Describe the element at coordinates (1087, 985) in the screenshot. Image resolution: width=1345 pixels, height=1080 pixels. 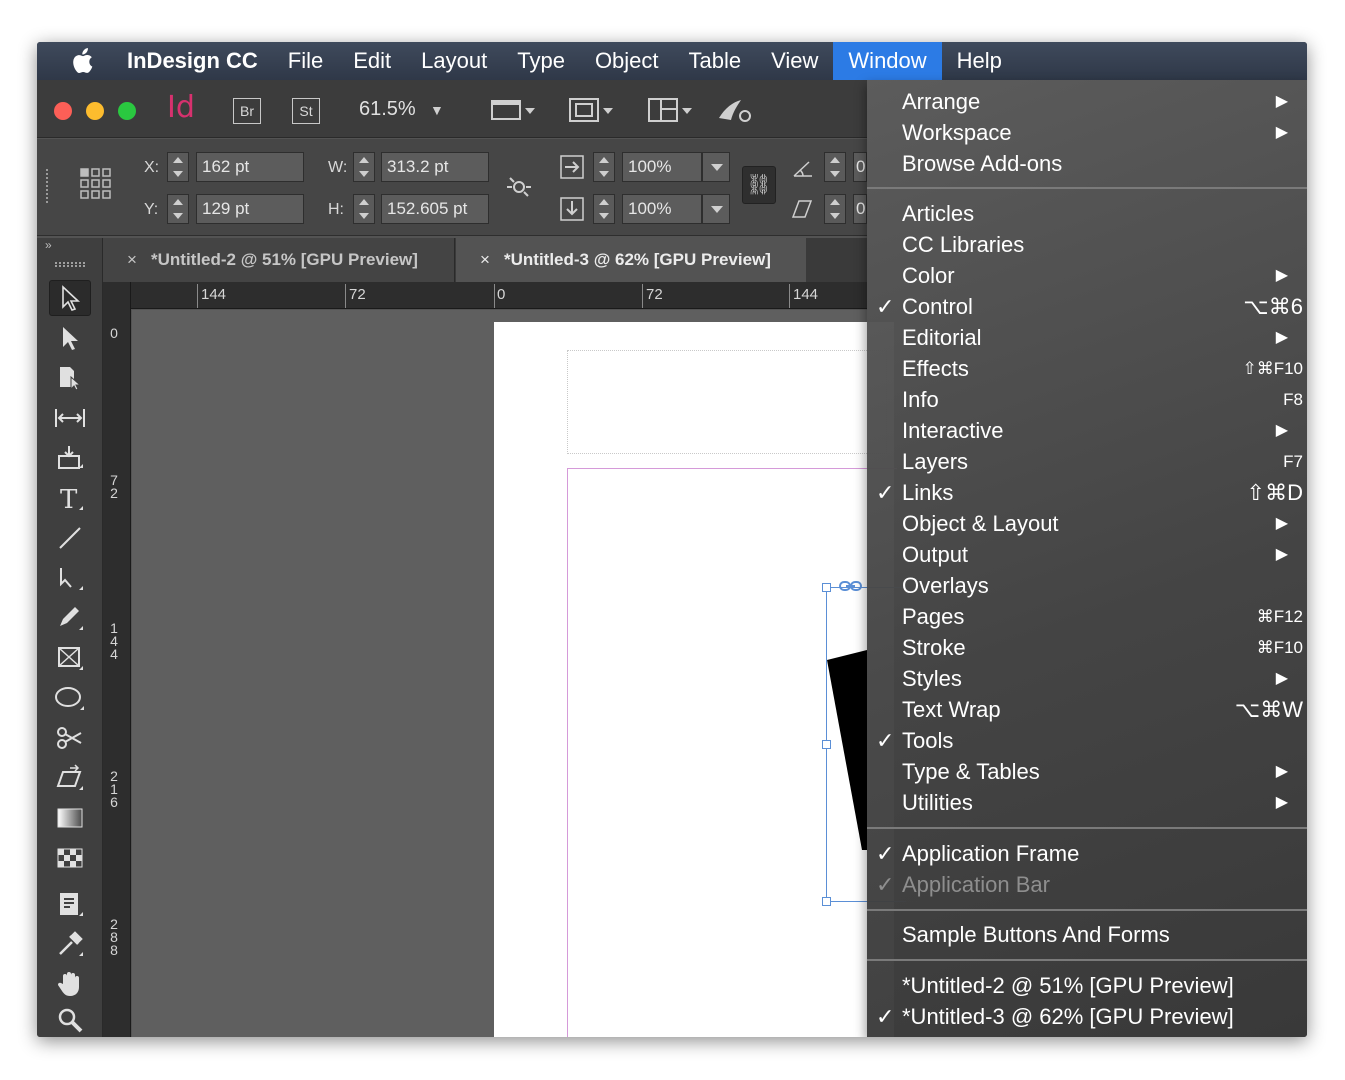
I see `menu-item-document-untitled-2: *Untitled-2 @ 51% [GPU Preview]` at that location.